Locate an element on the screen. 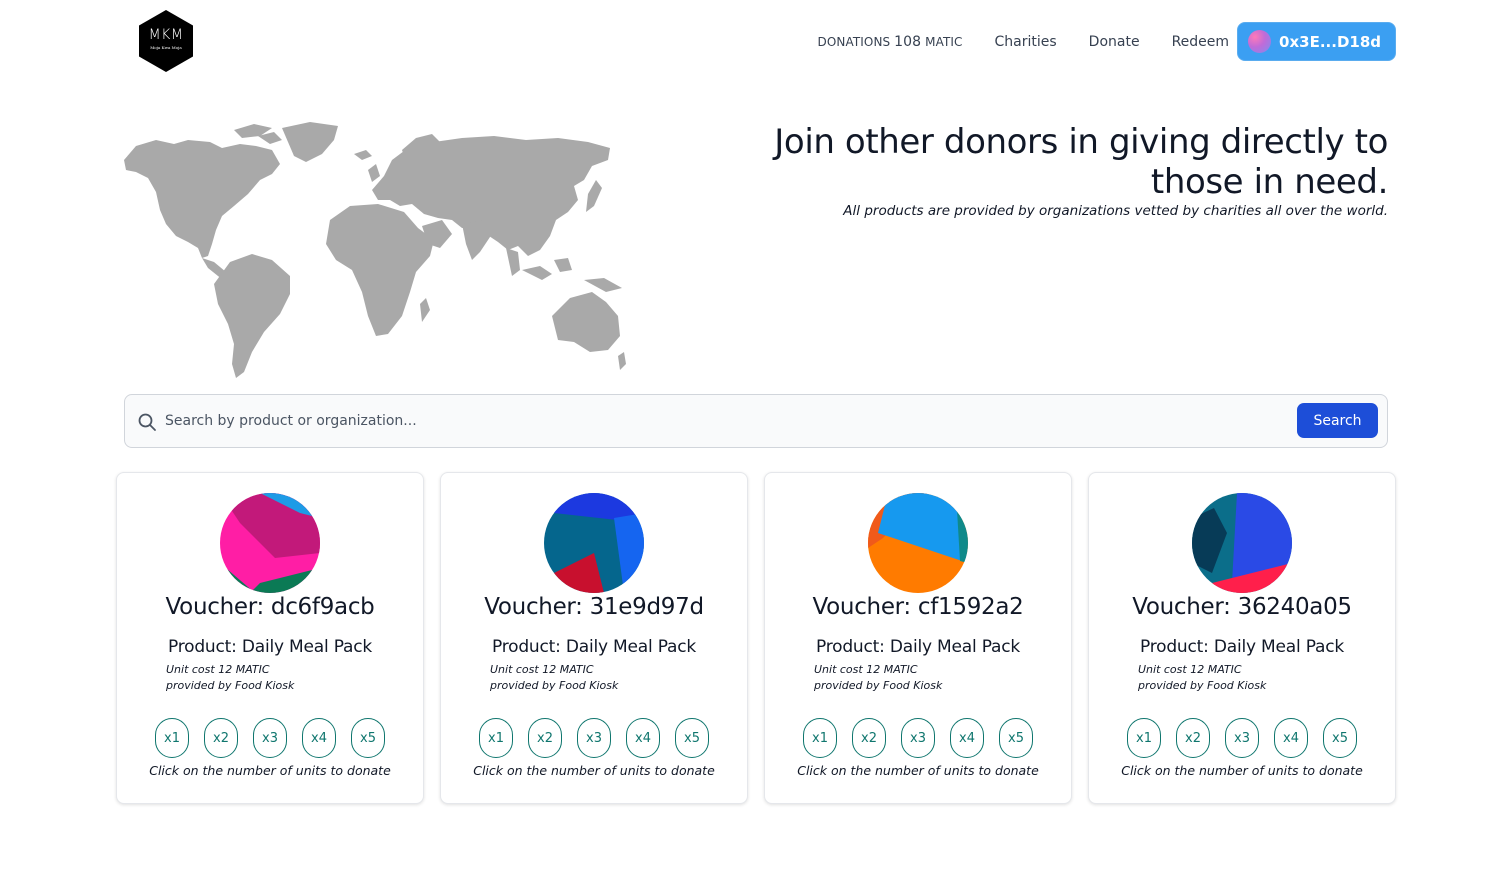 Image resolution: width=1512 pixels, height=892 pixels. wallet-button: 0x3E...D18d is located at coordinates (1316, 41).